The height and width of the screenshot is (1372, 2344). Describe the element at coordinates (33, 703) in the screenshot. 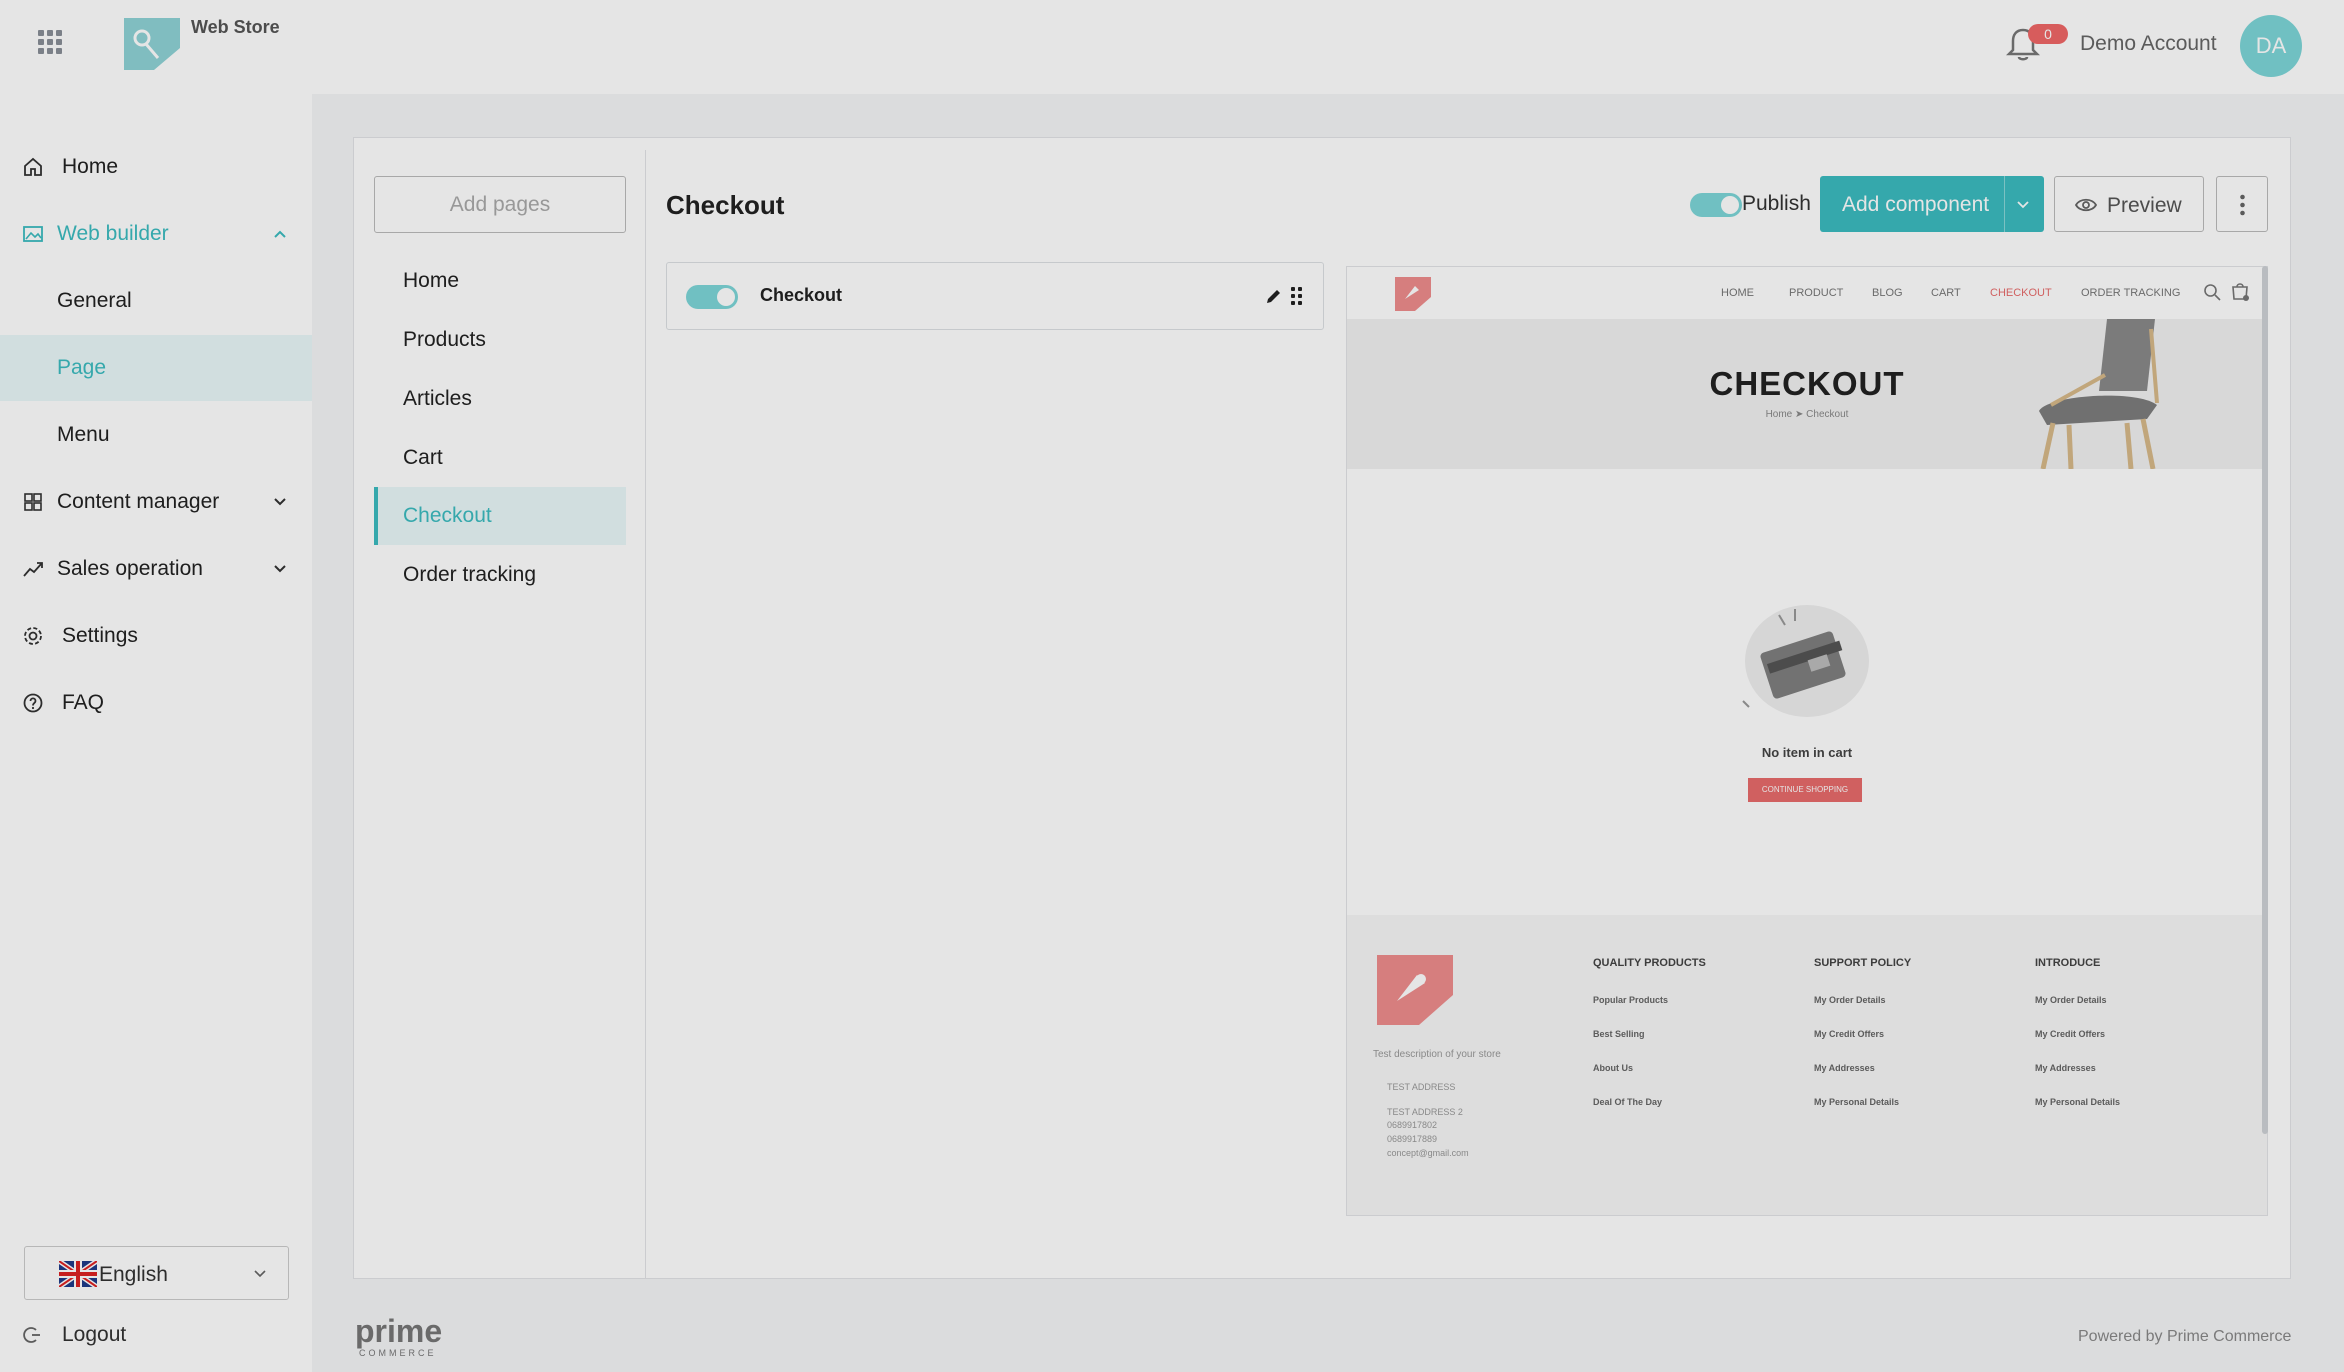

I see `help-icon` at that location.